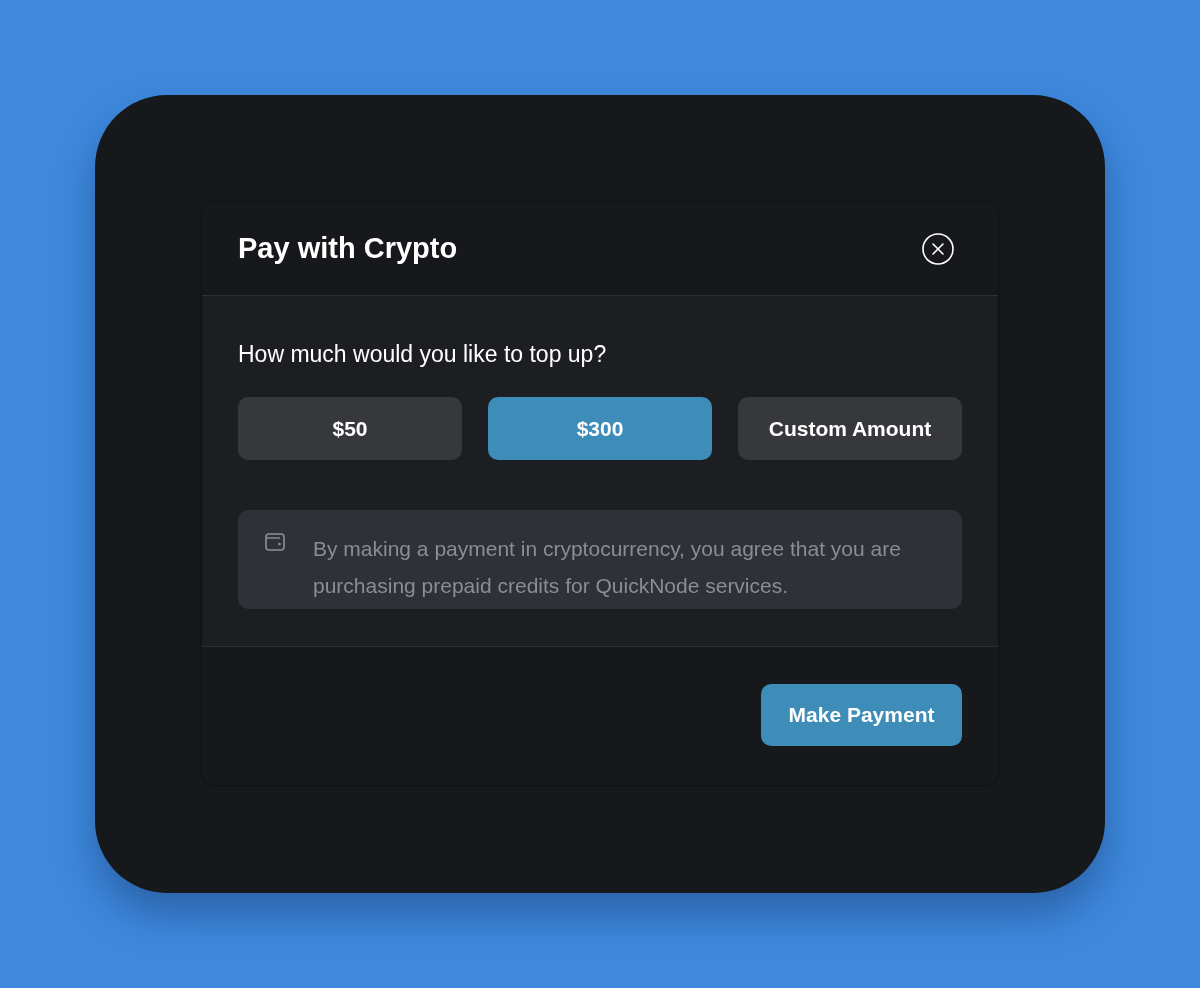 The width and height of the screenshot is (1200, 988). What do you see at coordinates (850, 428) in the screenshot?
I see `amount-option: Custom Amount` at bounding box center [850, 428].